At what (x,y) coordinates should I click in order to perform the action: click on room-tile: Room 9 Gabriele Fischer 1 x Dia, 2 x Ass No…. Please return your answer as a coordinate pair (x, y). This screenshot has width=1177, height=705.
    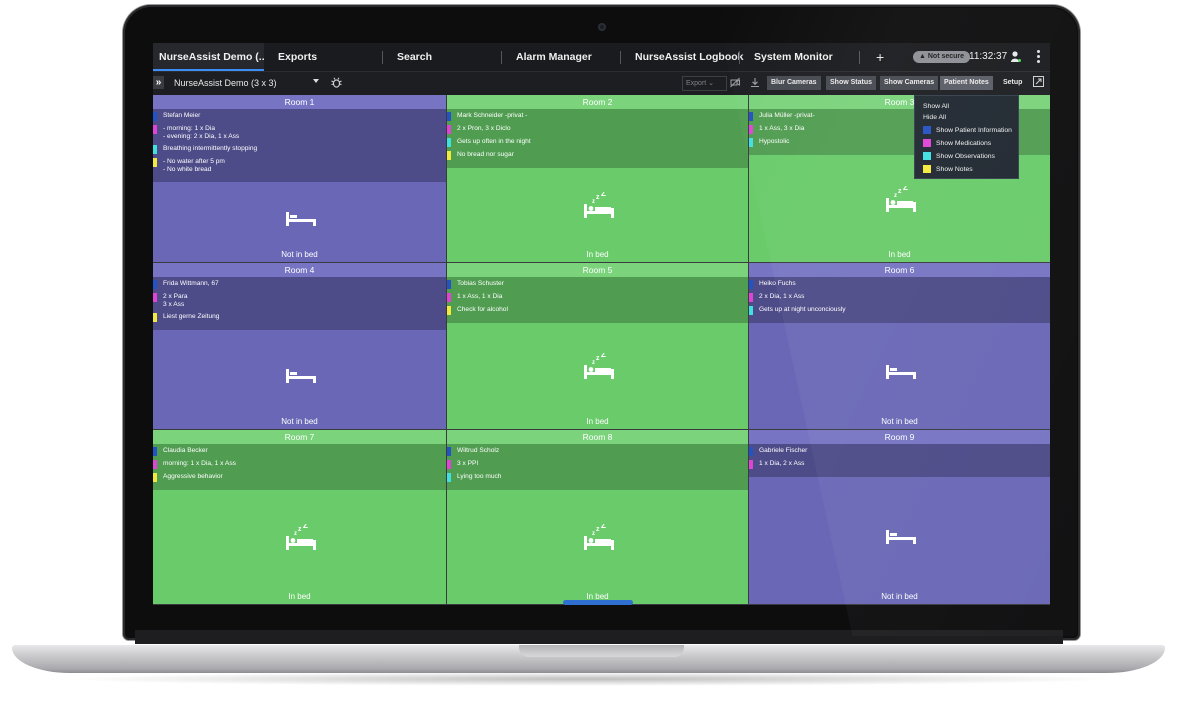
    Looking at the image, I should click on (899, 517).